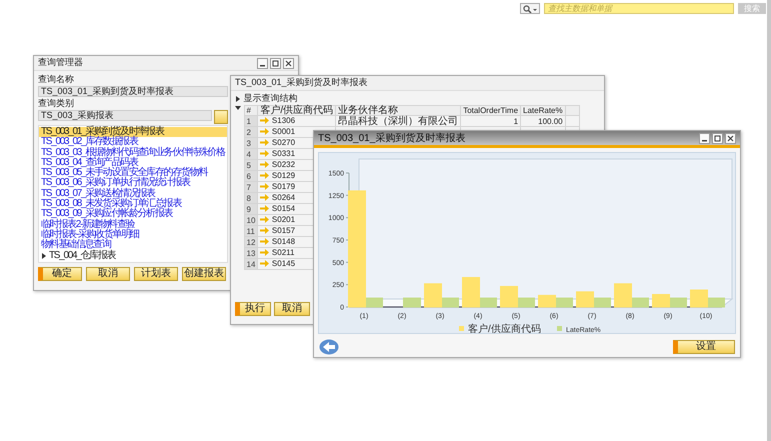 Image resolution: width=771 pixels, height=441 pixels. Describe the element at coordinates (133, 153) in the screenshot. I see `query-item: TS_003_03_根据物料代码查询业务伙伴特殊价格` at that location.